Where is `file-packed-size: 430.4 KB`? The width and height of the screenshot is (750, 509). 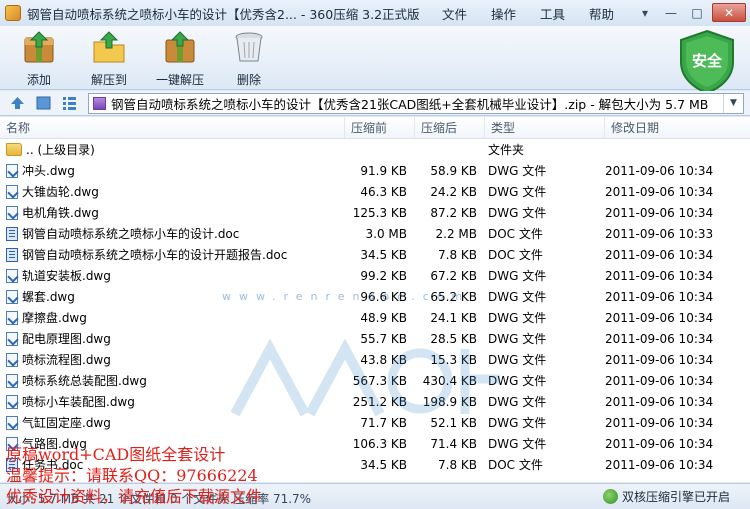 file-packed-size: 430.4 KB is located at coordinates (449, 380).